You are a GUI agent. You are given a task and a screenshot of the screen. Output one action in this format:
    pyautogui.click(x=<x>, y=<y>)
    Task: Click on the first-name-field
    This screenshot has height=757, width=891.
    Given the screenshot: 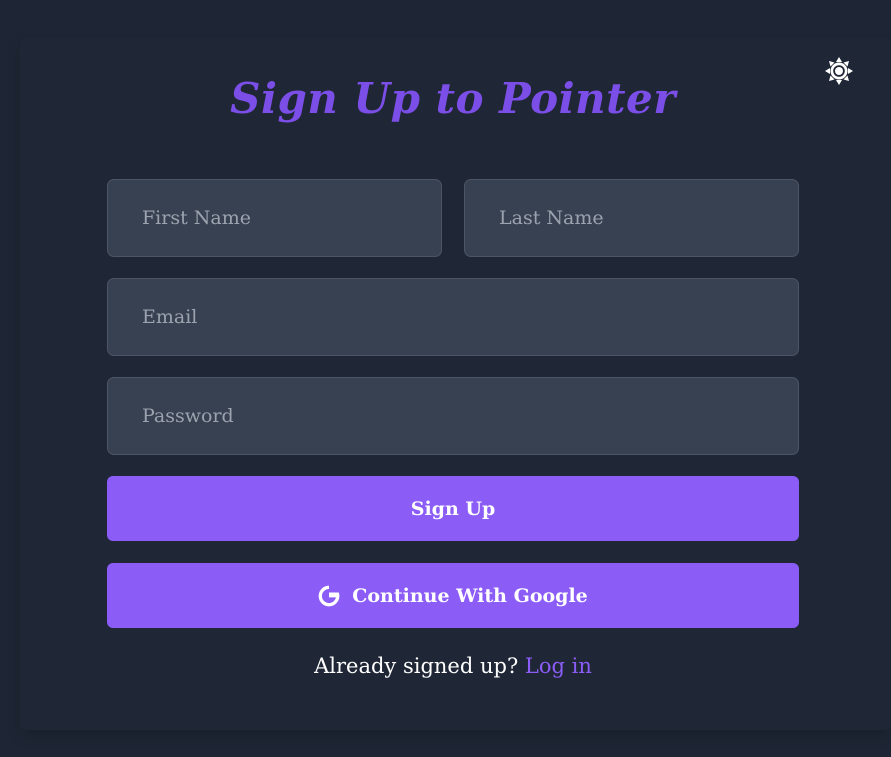 What is the action you would take?
    pyautogui.click(x=274, y=218)
    